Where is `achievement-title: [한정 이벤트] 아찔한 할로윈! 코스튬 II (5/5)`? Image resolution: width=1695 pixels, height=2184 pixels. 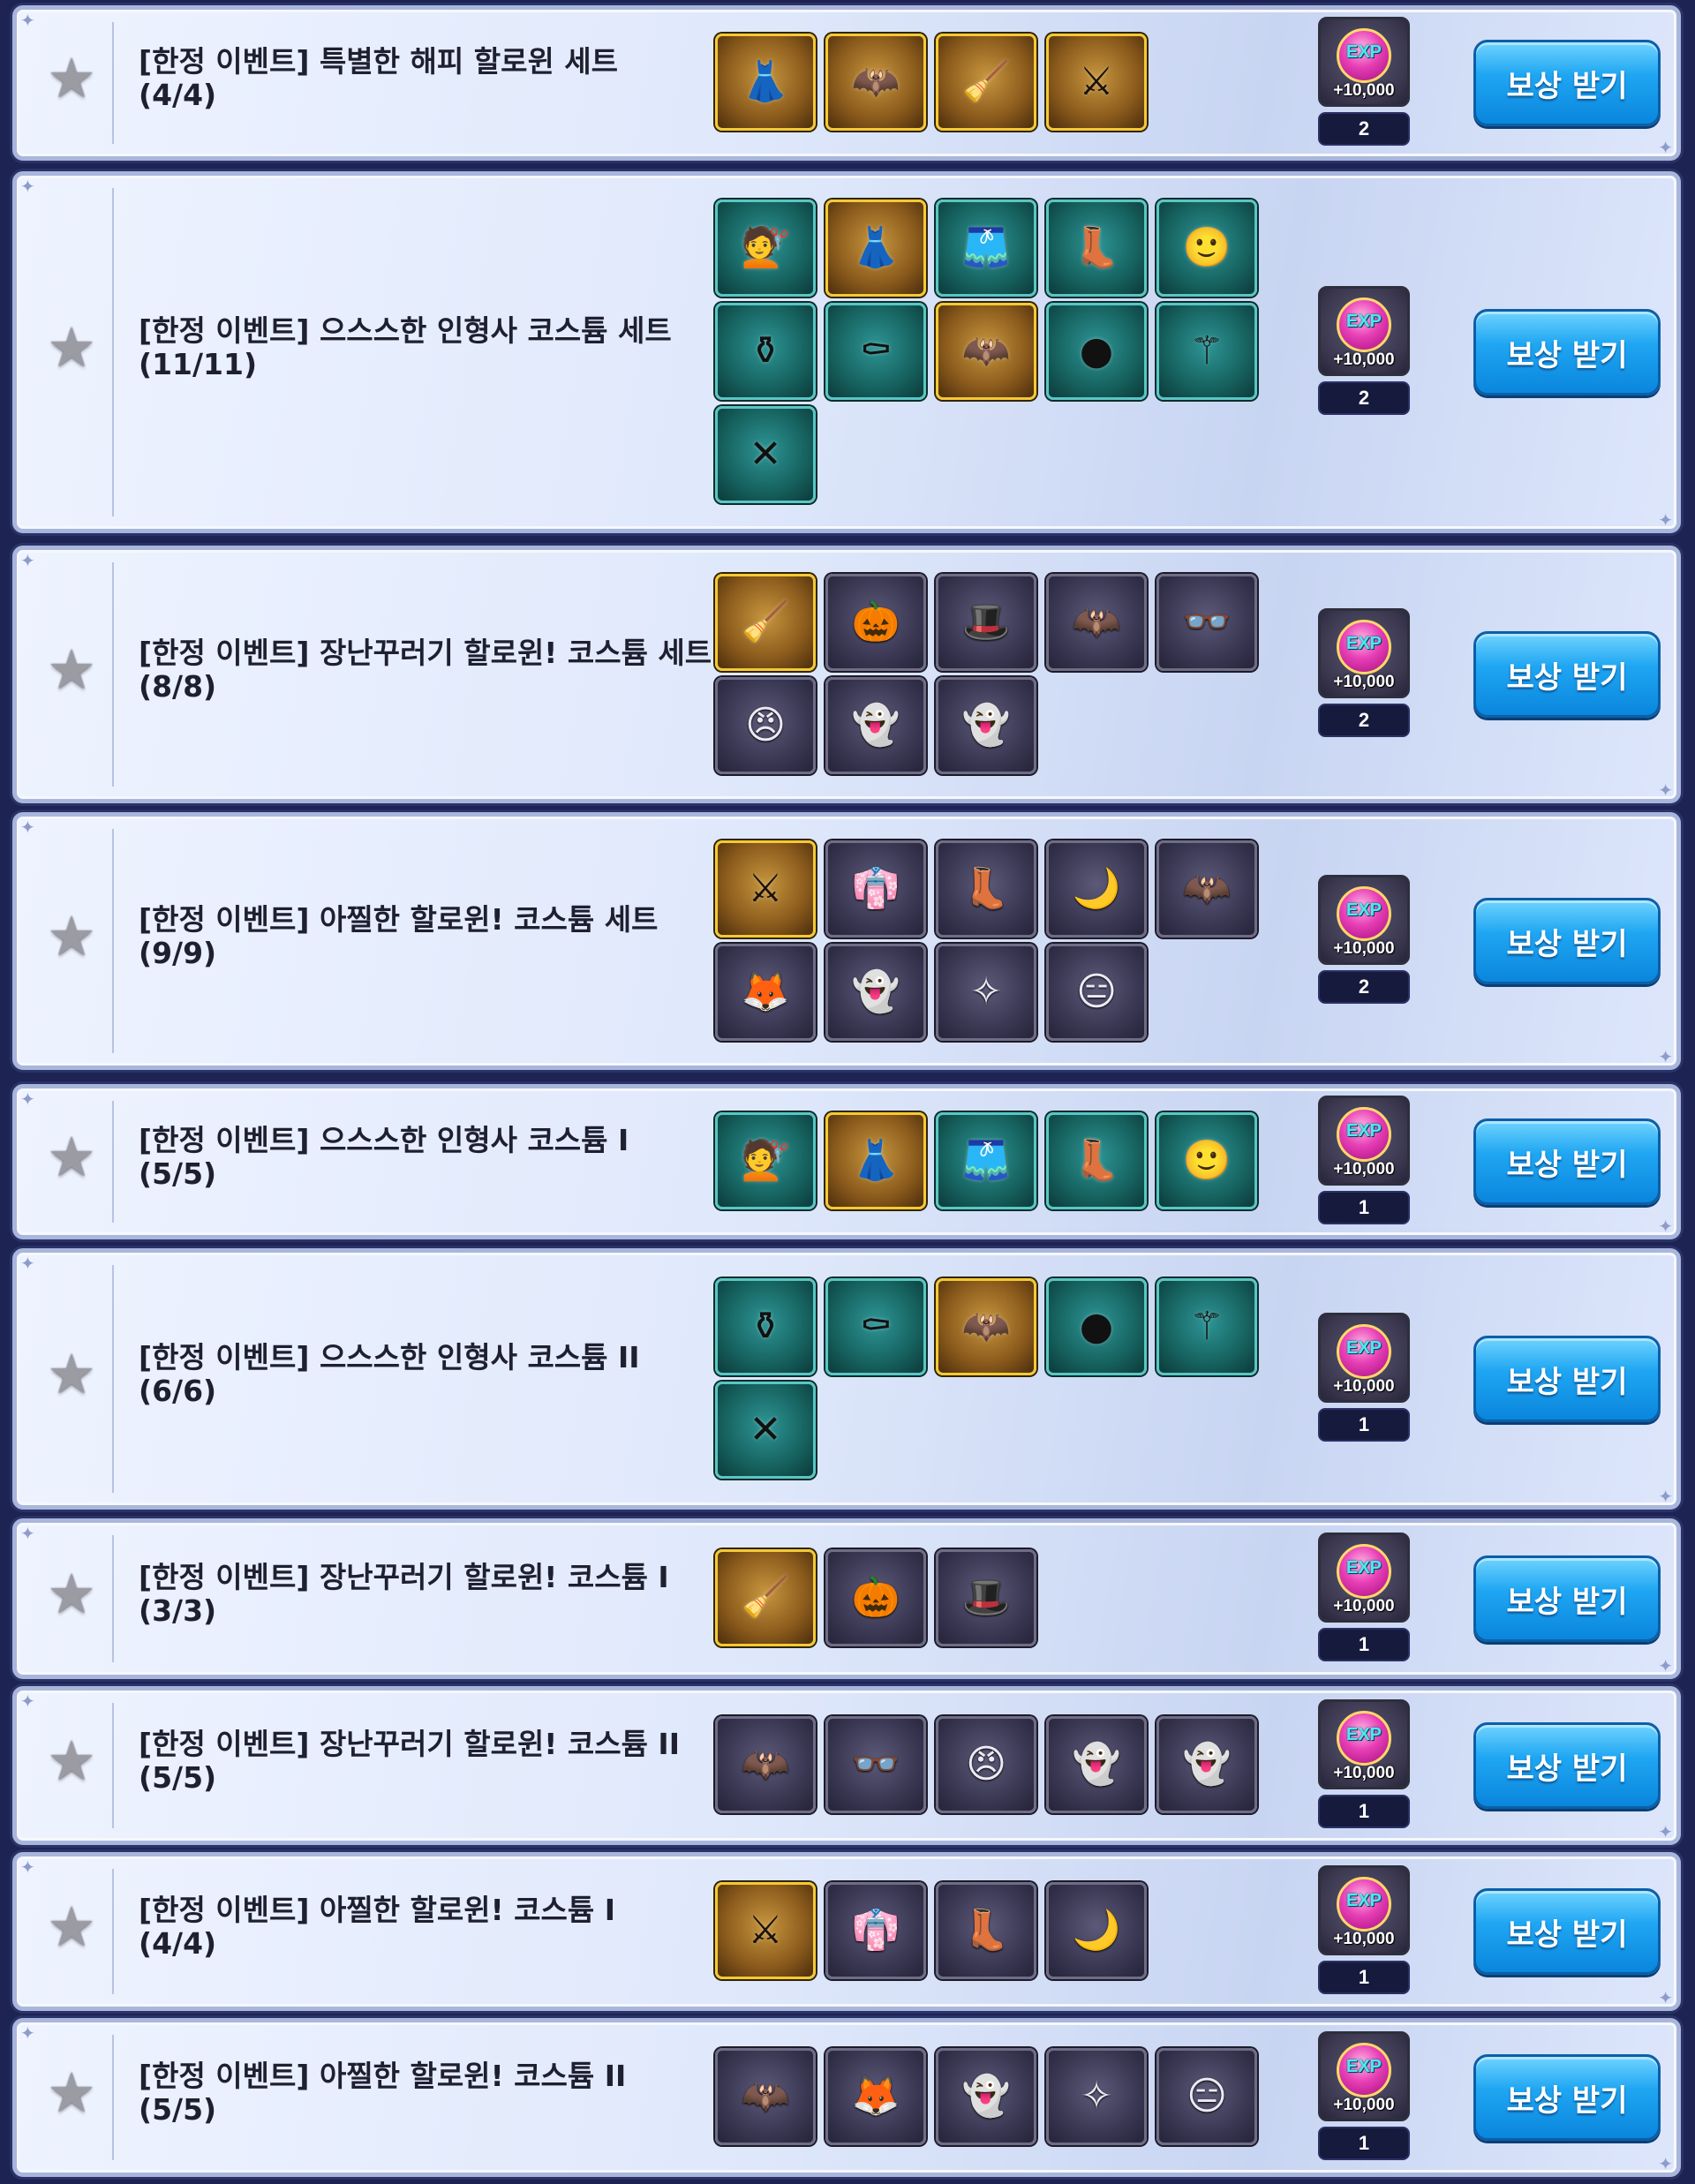
achievement-title: [한정 이벤트] 아찔한 할로윈! 코스튬 II (5/5) is located at coordinates (421, 2093).